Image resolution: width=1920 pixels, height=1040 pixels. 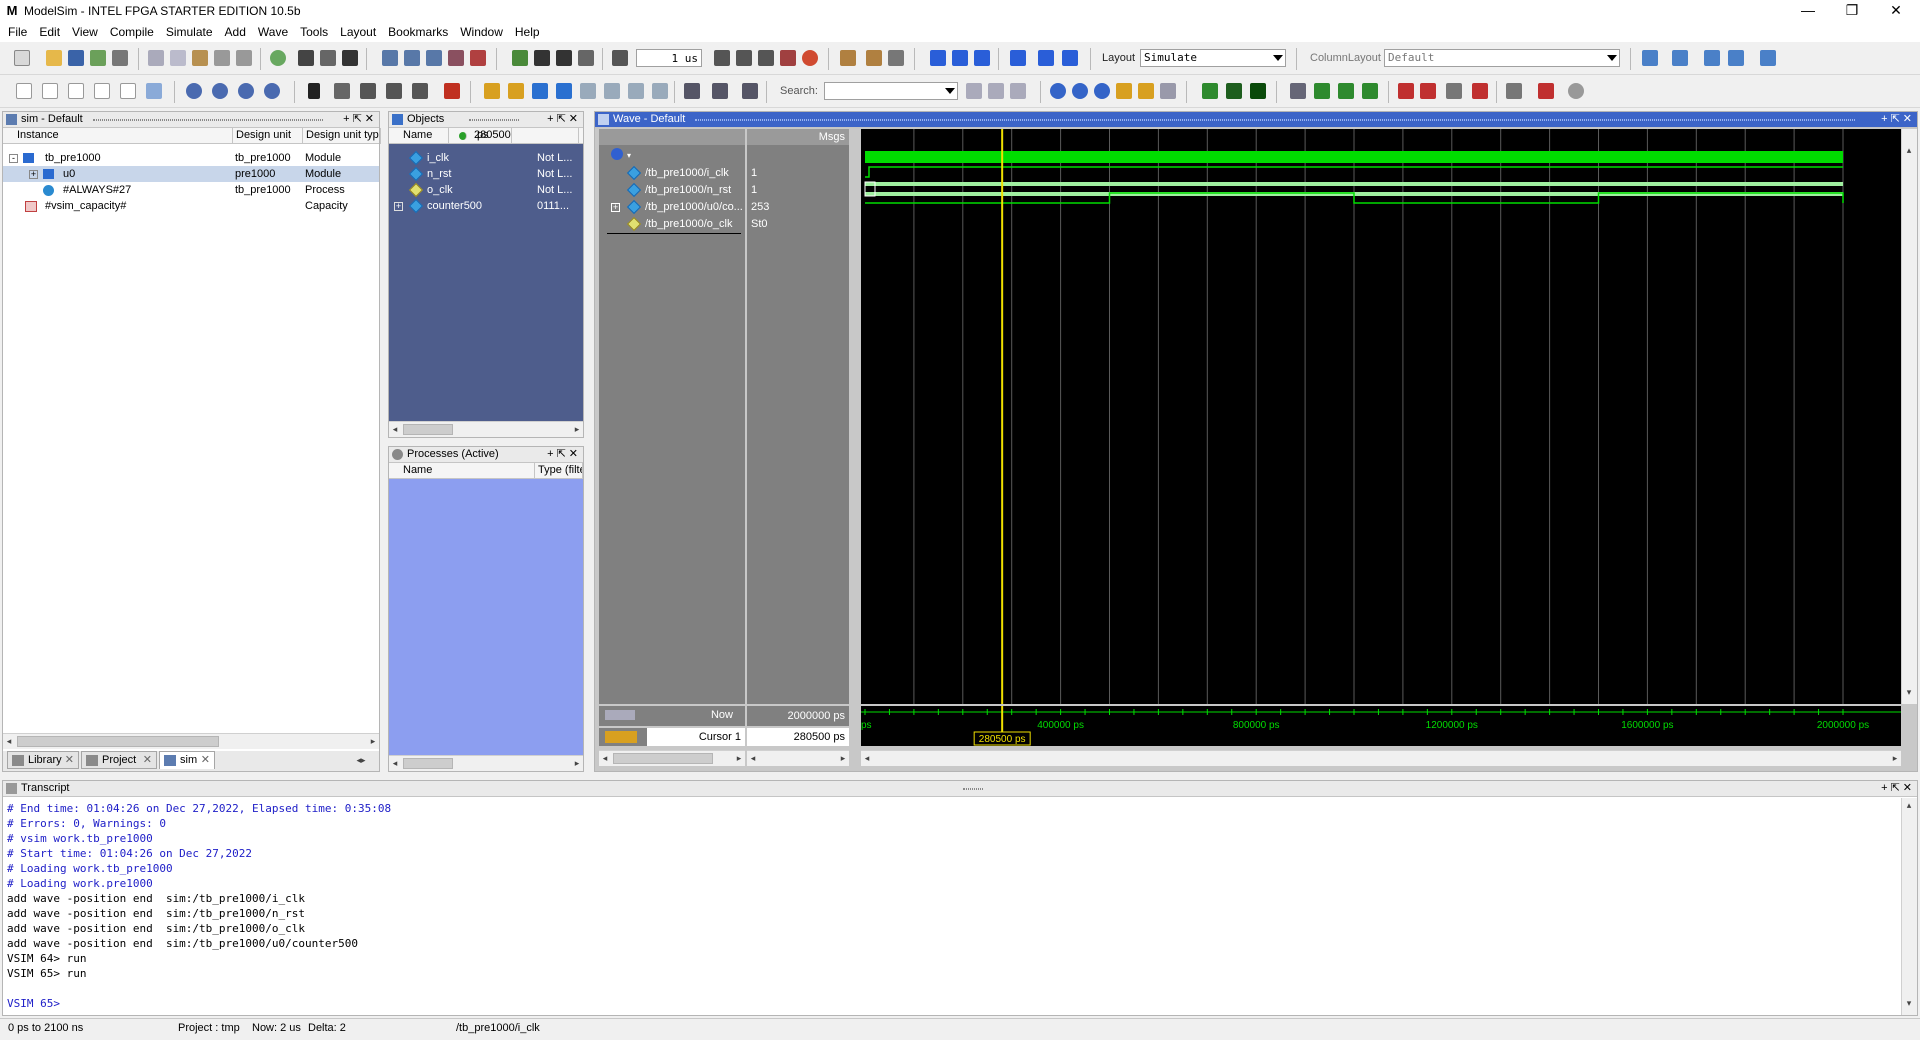 I want to click on wave-tool-6-icon, so click(x=1298, y=91).